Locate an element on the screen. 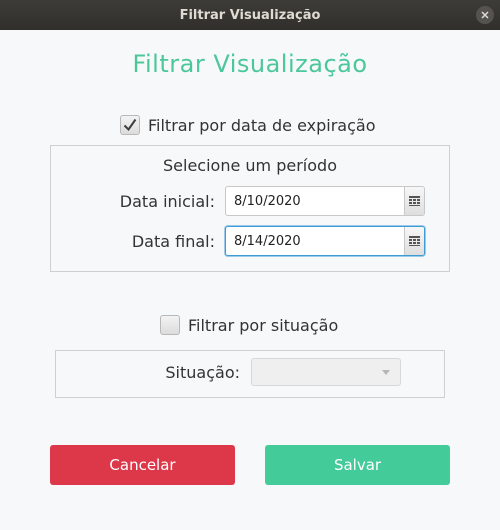 The height and width of the screenshot is (530, 500). end-date-calendar-button is located at coordinates (414, 241).